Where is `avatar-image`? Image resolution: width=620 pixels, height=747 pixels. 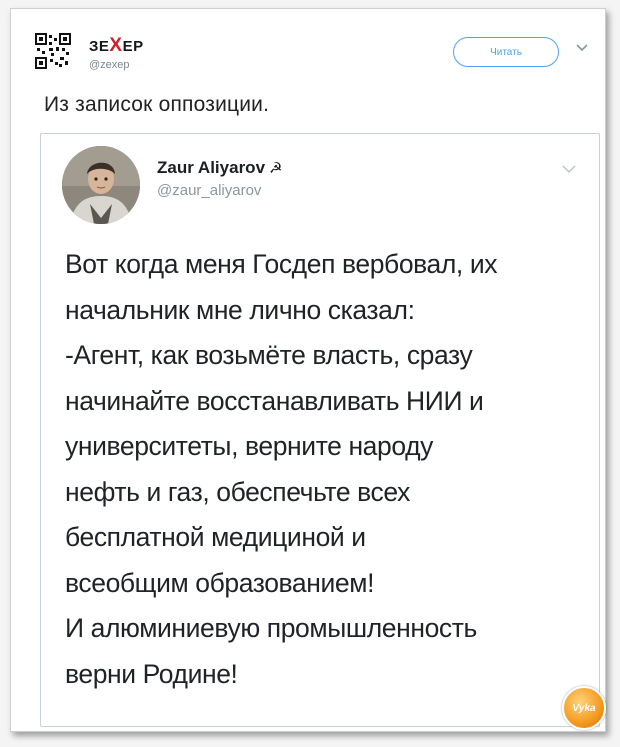
avatar-image is located at coordinates (101, 185).